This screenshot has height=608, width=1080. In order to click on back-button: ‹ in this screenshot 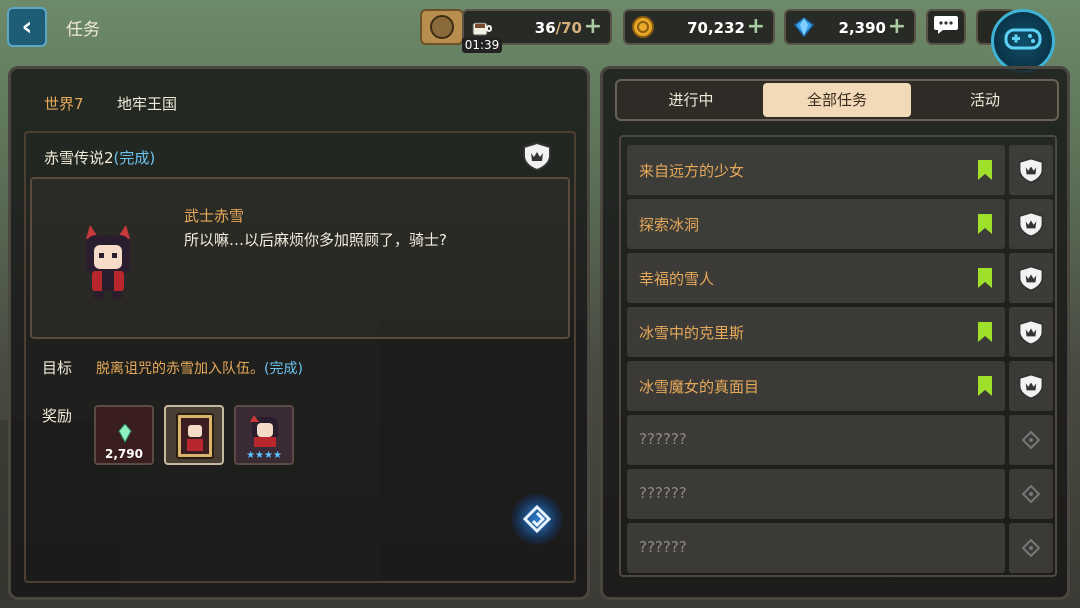, I will do `click(27, 27)`.